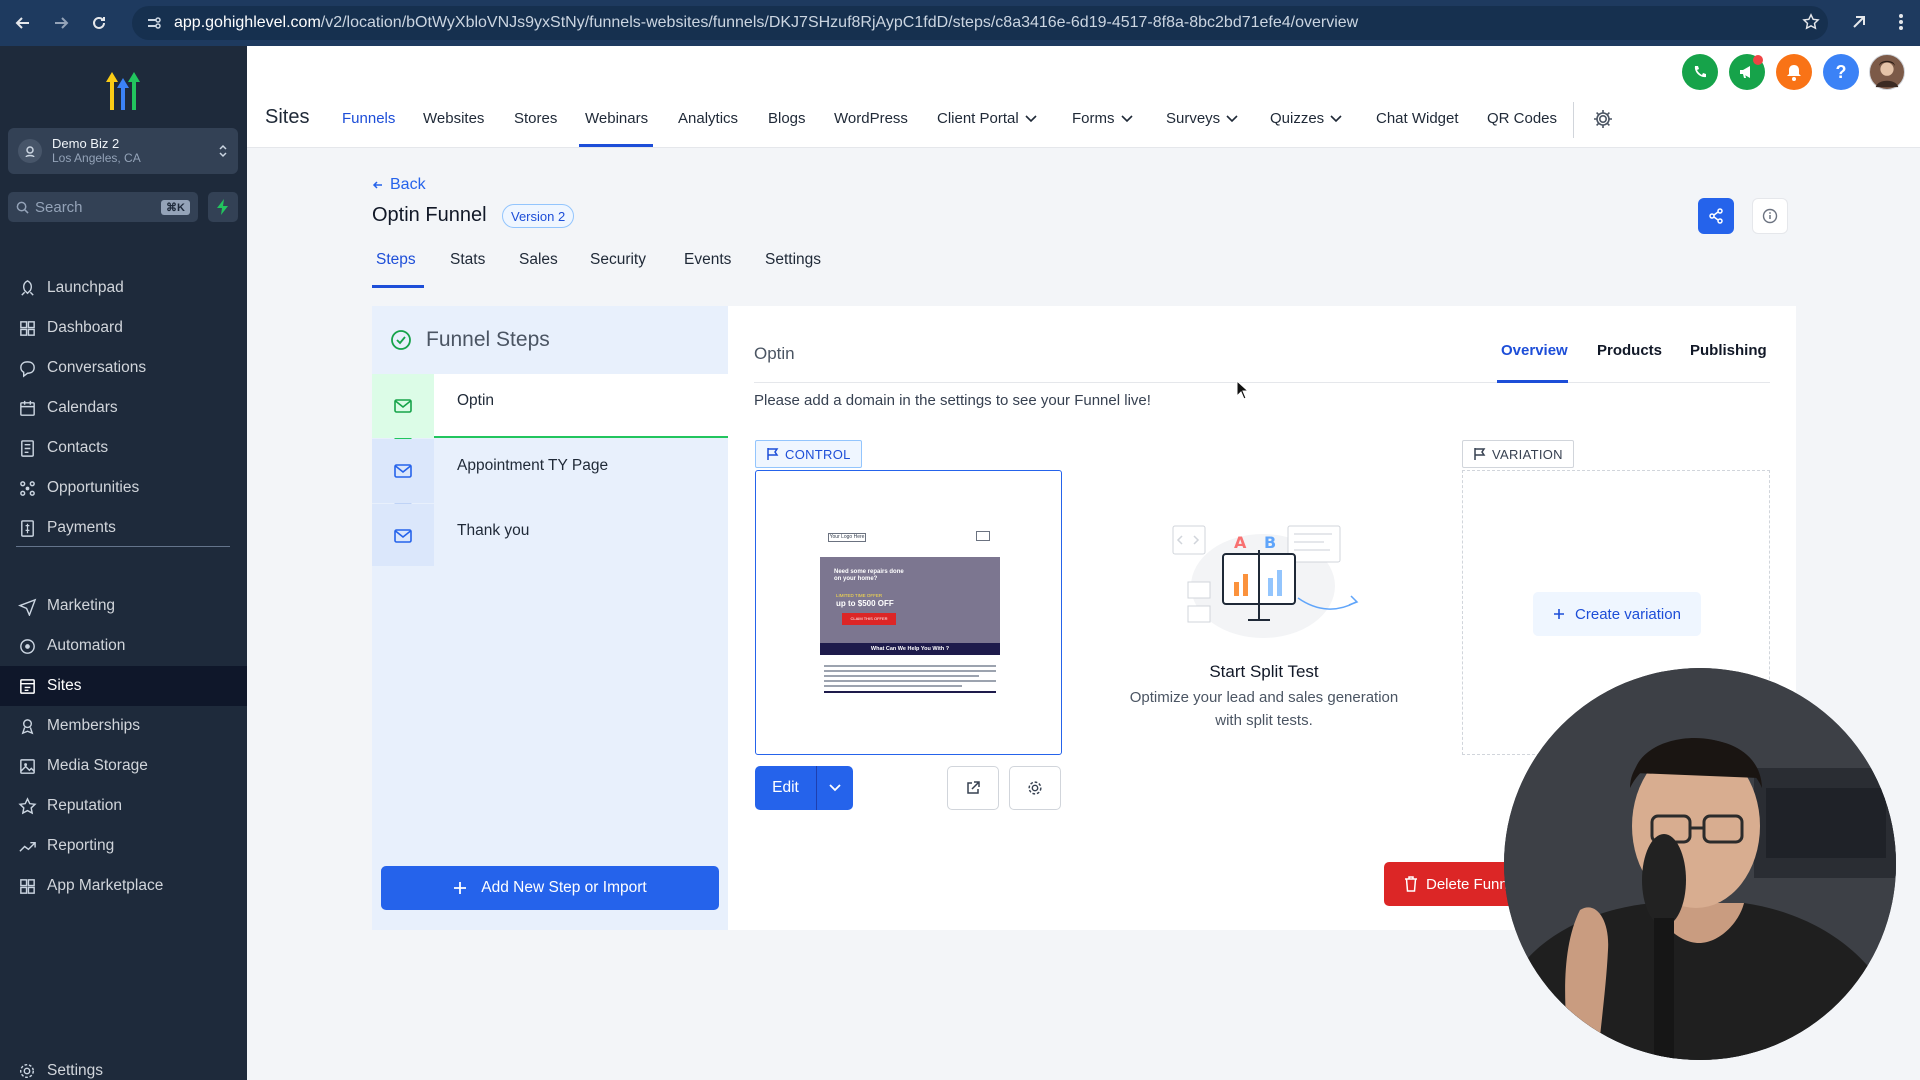 The width and height of the screenshot is (1920, 1080). What do you see at coordinates (535, 118) in the screenshot?
I see `nav-tab-stores: Stores` at bounding box center [535, 118].